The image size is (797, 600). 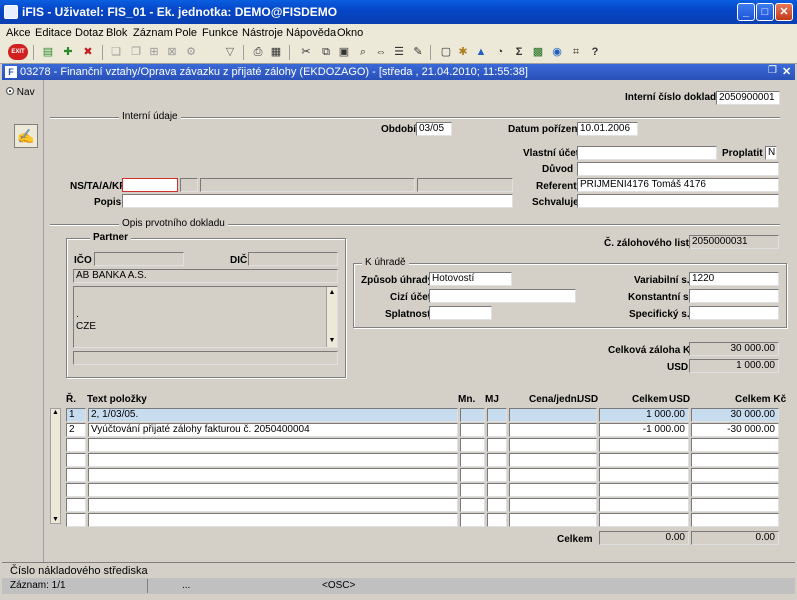 What do you see at coordinates (497, 490) in the screenshot?
I see `row-6-mj` at bounding box center [497, 490].